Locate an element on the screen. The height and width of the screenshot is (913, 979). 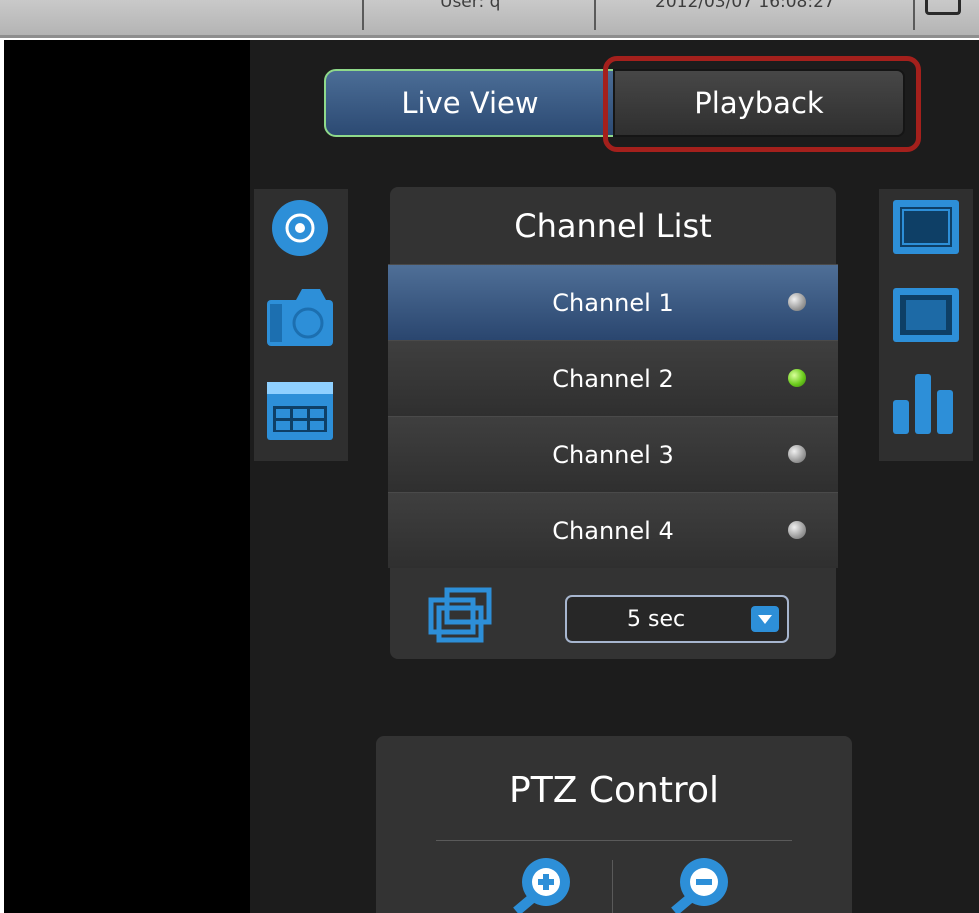
datetime-label: 2012/03/07 16:08:27 is located at coordinates (745, 6).